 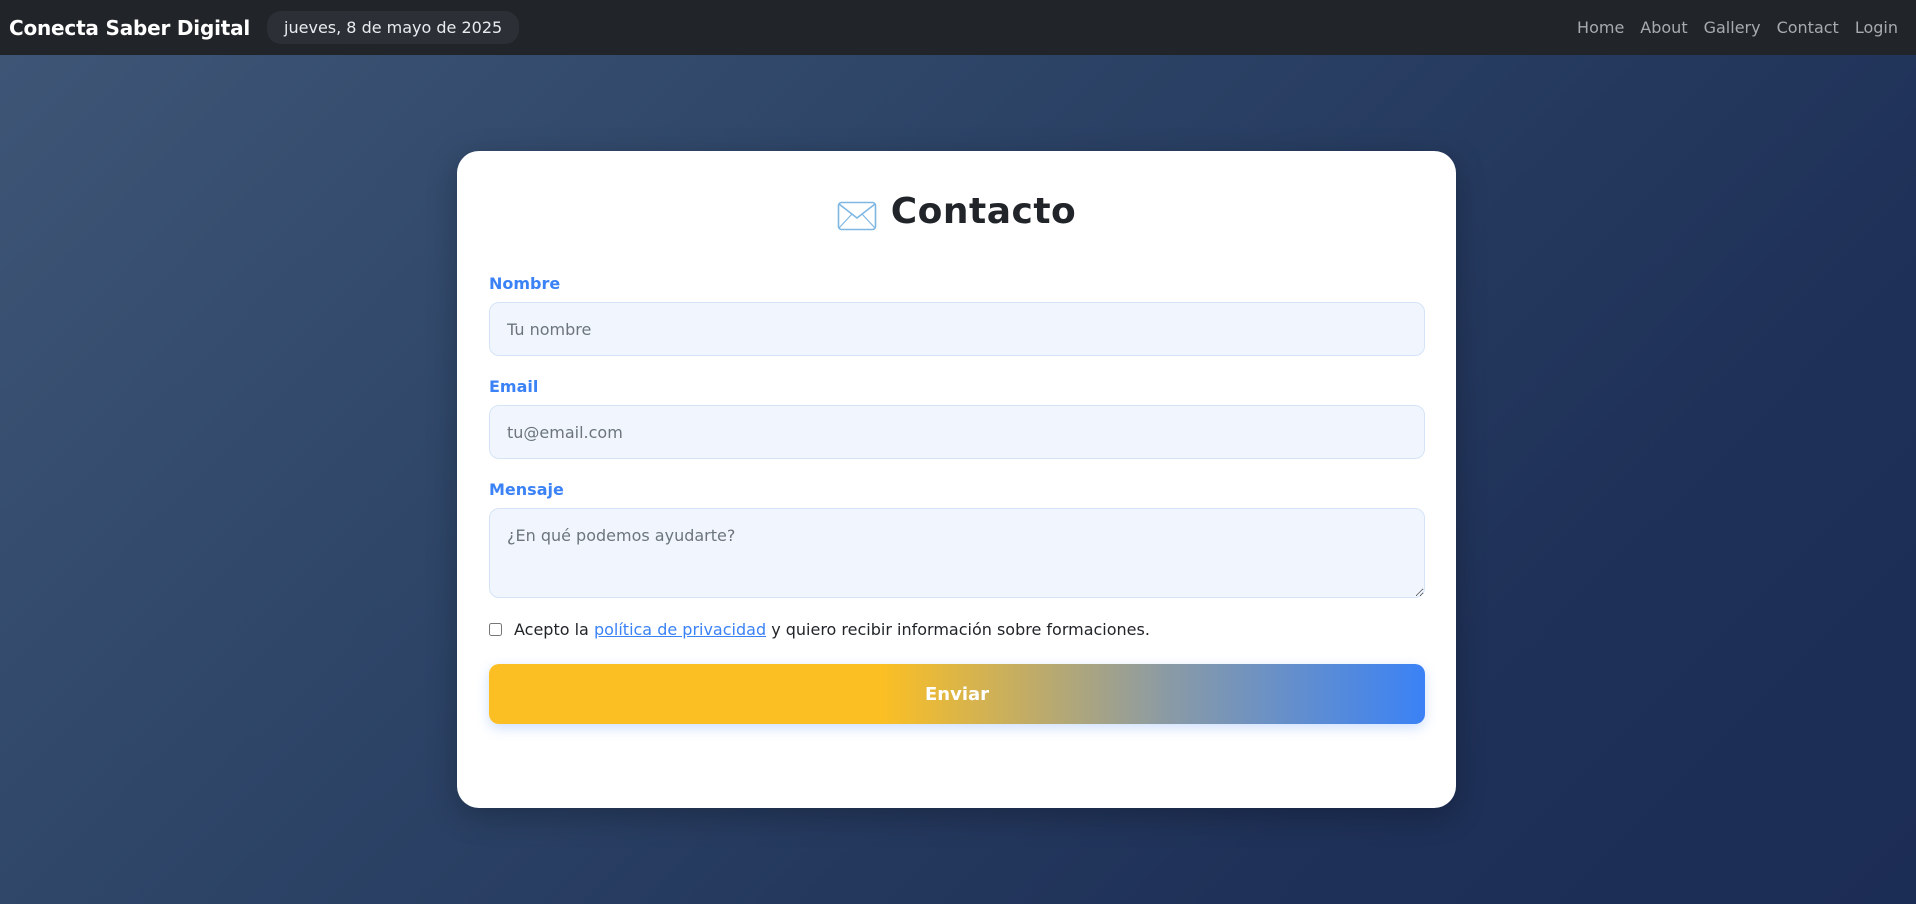 What do you see at coordinates (551, 629) in the screenshot?
I see `consent-text-before: Acepto la` at bounding box center [551, 629].